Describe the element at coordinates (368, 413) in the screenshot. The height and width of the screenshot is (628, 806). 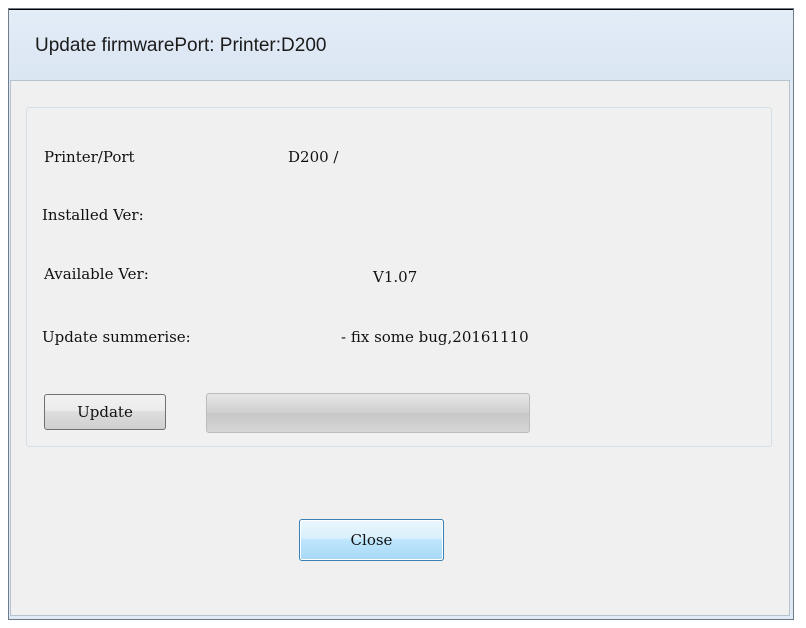
I see `update-progress-bar` at that location.